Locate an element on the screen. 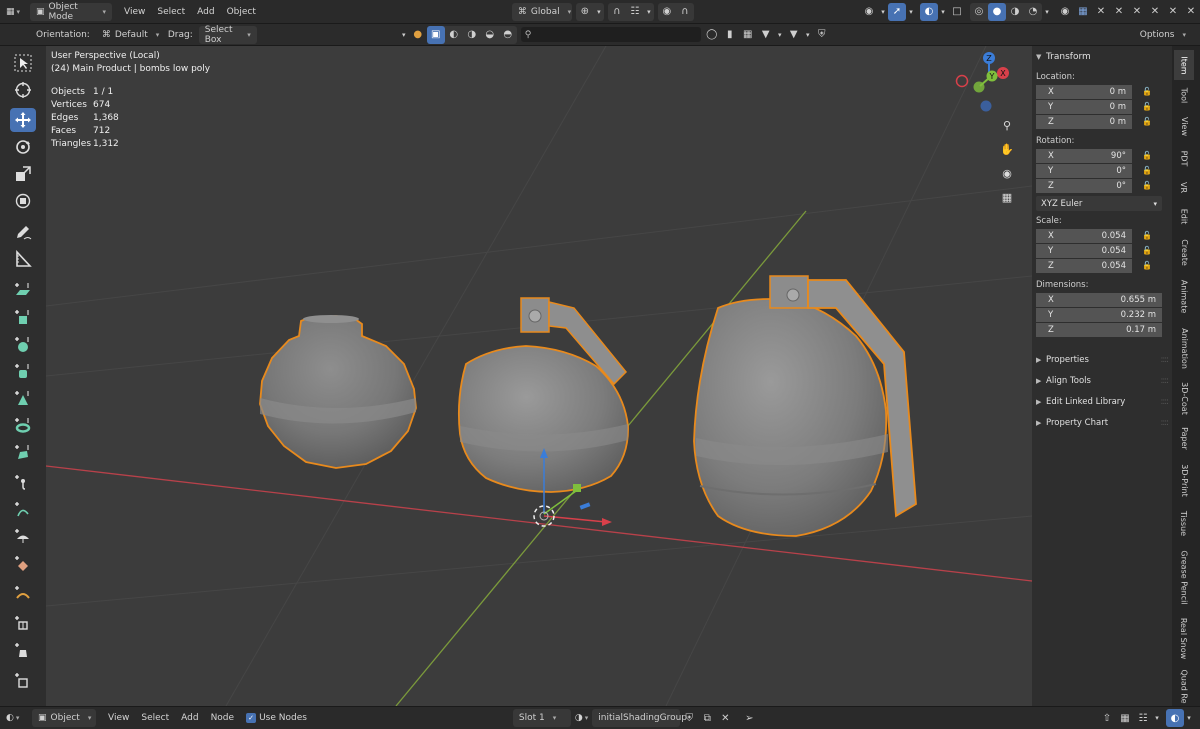  snap-target-icon: ☷ is located at coordinates (635, 12).